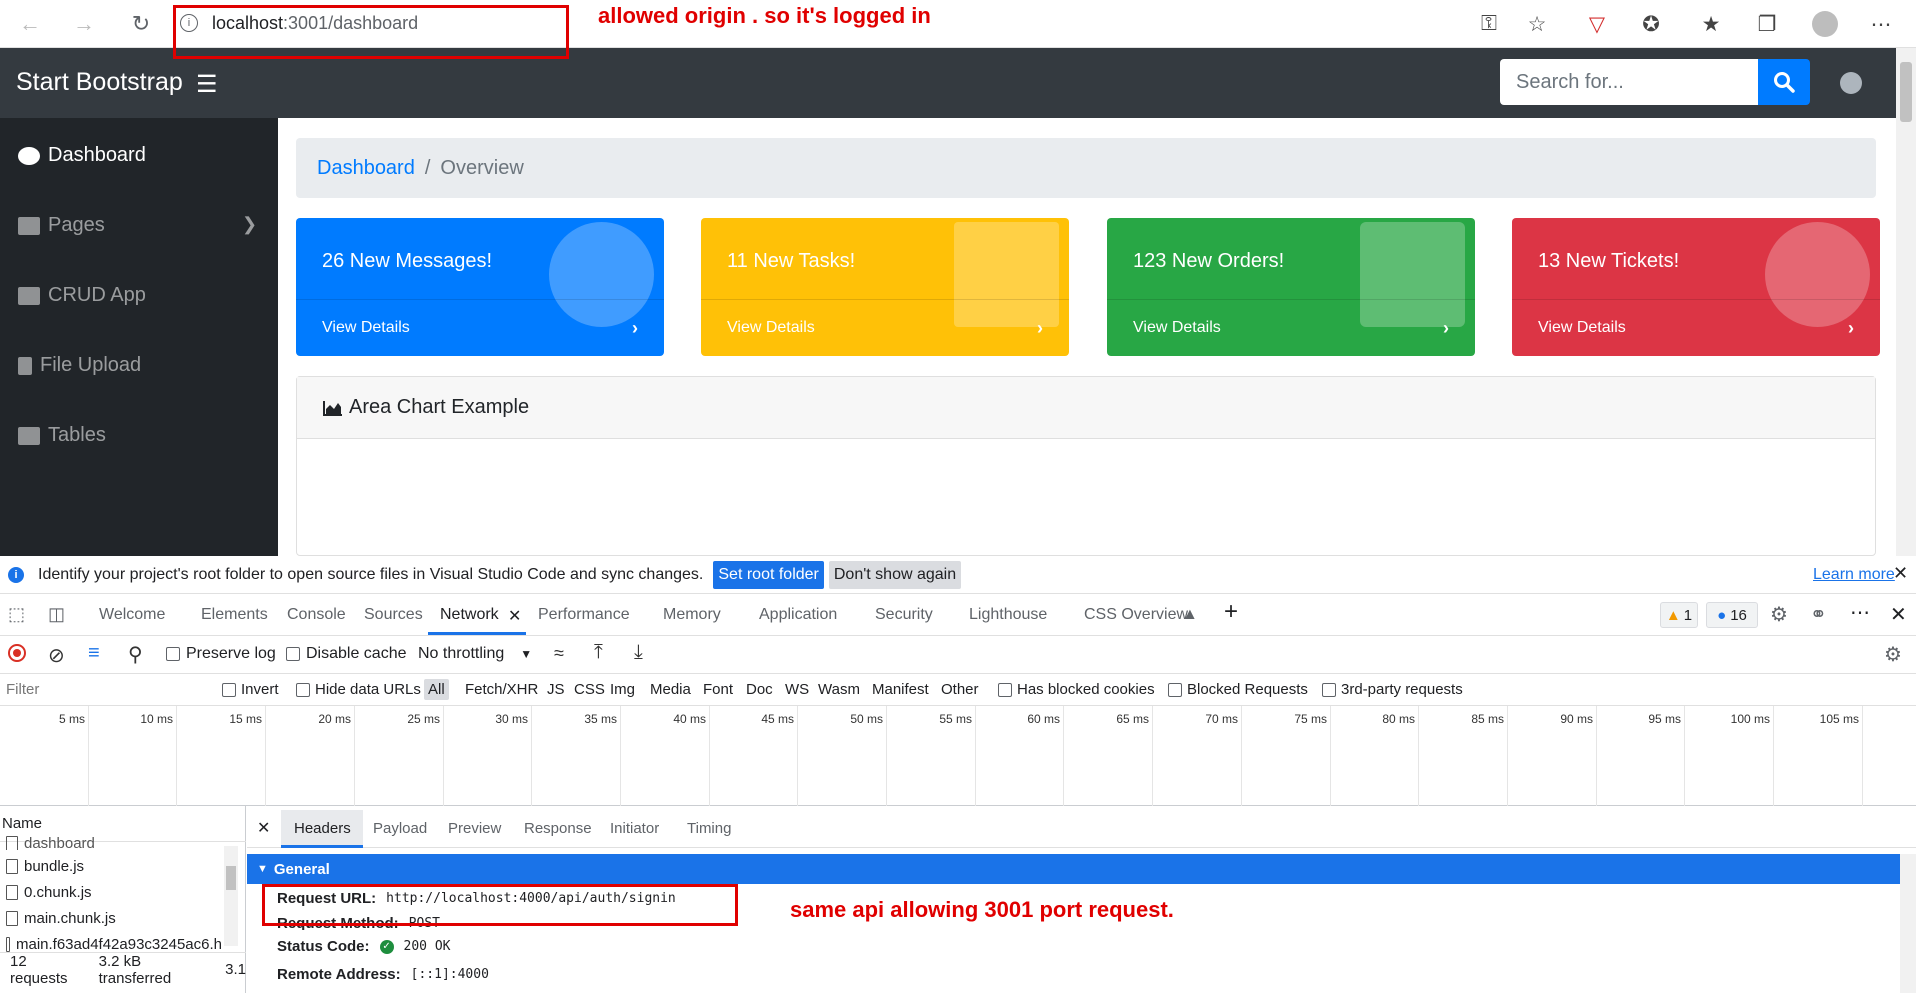 The width and height of the screenshot is (1916, 993). I want to click on sidebar-item-pages: Pages, so click(61, 225).